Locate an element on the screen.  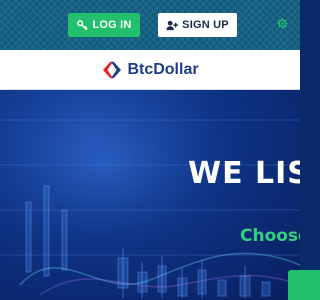
login-button: LOG IN is located at coordinates (104, 25).